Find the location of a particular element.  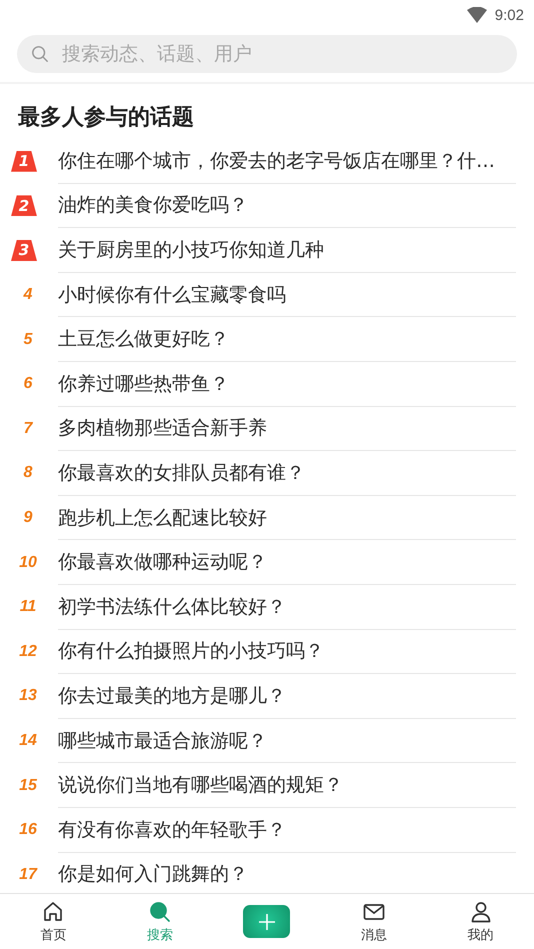

topic-title: 你有什么拍摄照片的小技巧吗？ is located at coordinates (191, 651).